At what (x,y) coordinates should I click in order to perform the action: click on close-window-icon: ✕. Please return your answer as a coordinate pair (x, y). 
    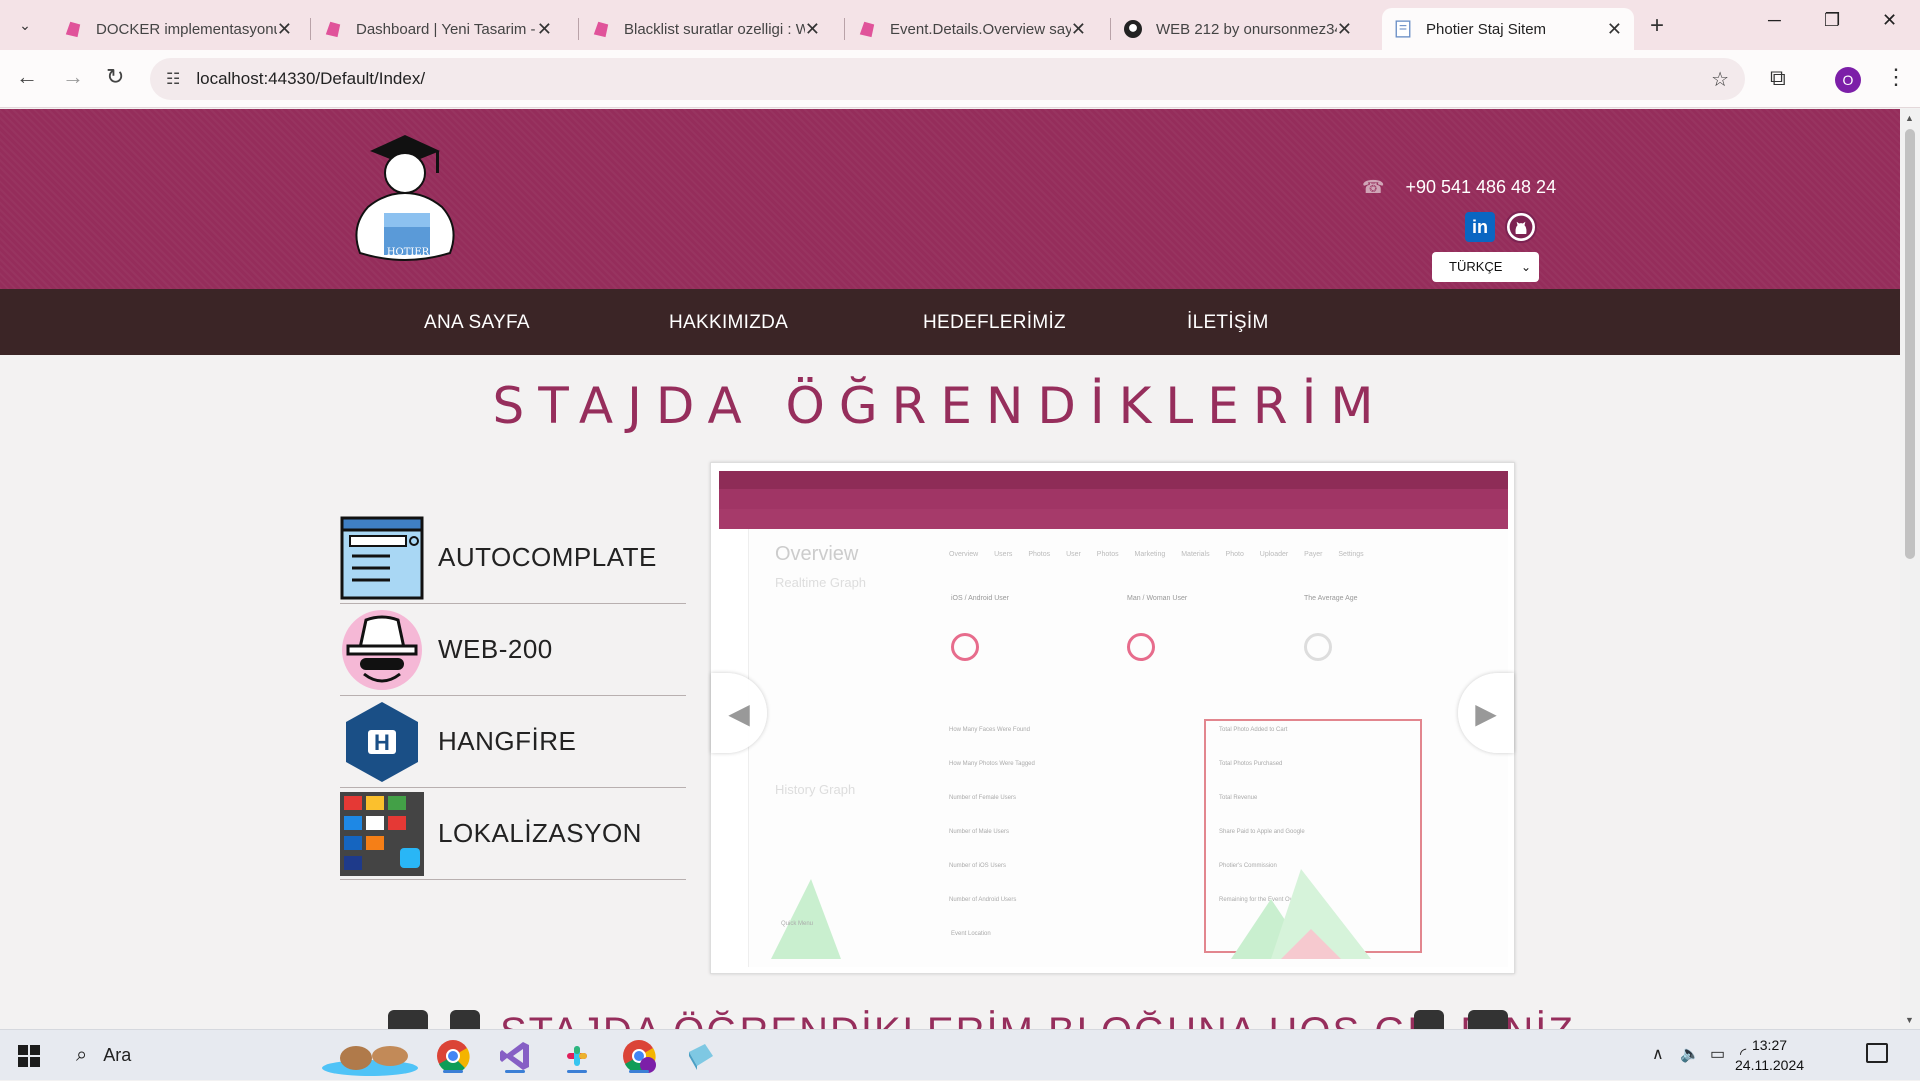
    Looking at the image, I should click on (1889, 20).